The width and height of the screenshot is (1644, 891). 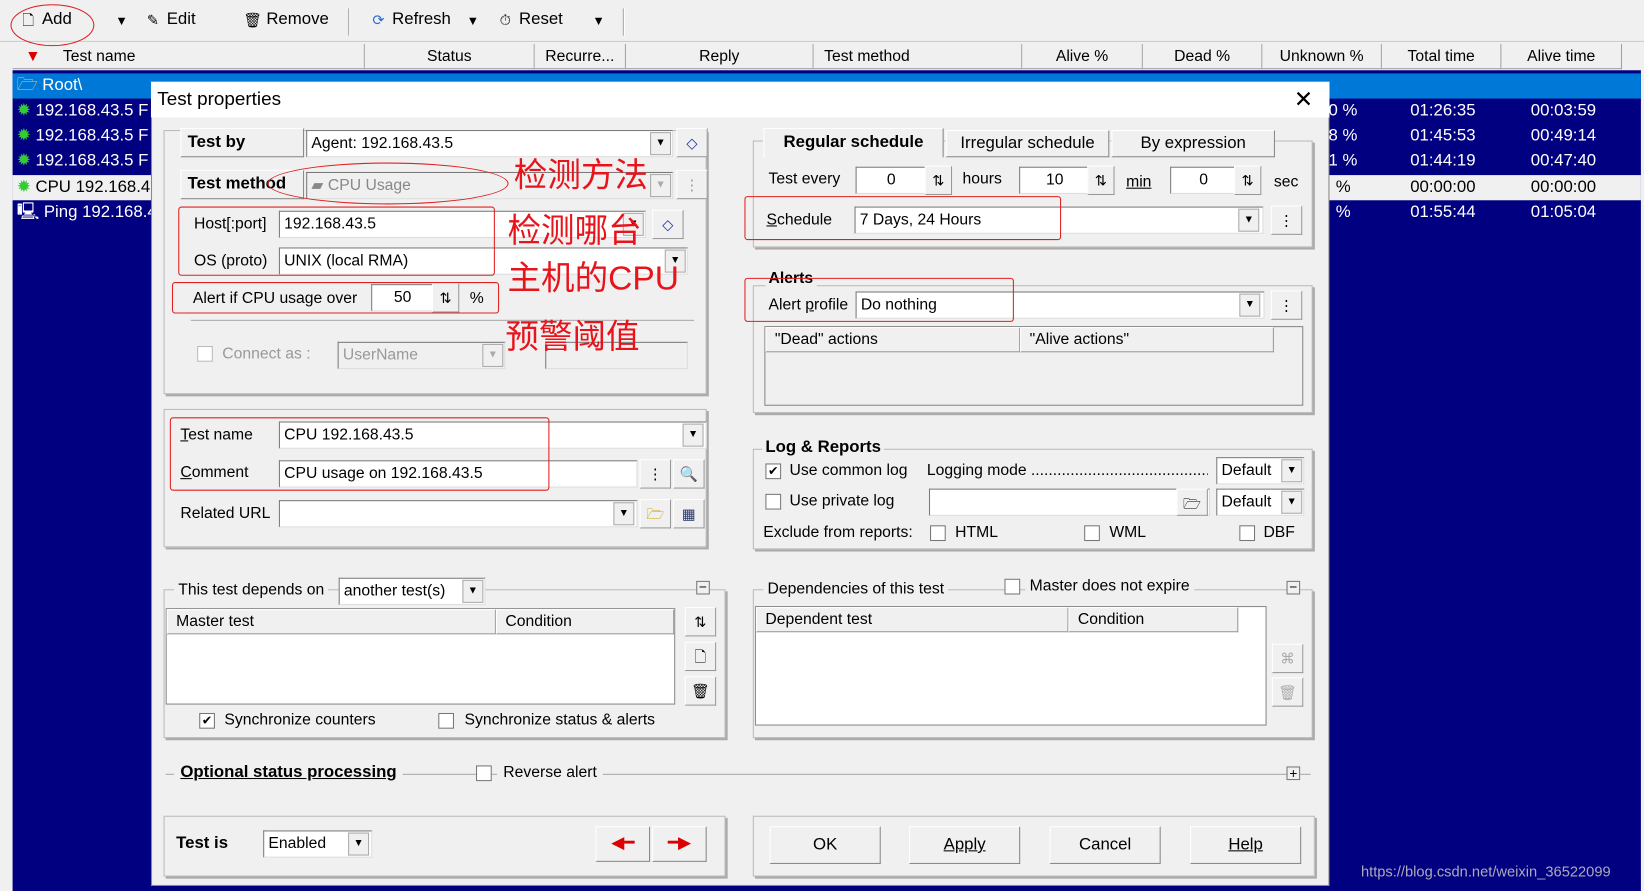 I want to click on report-button: ▦, so click(x=689, y=514).